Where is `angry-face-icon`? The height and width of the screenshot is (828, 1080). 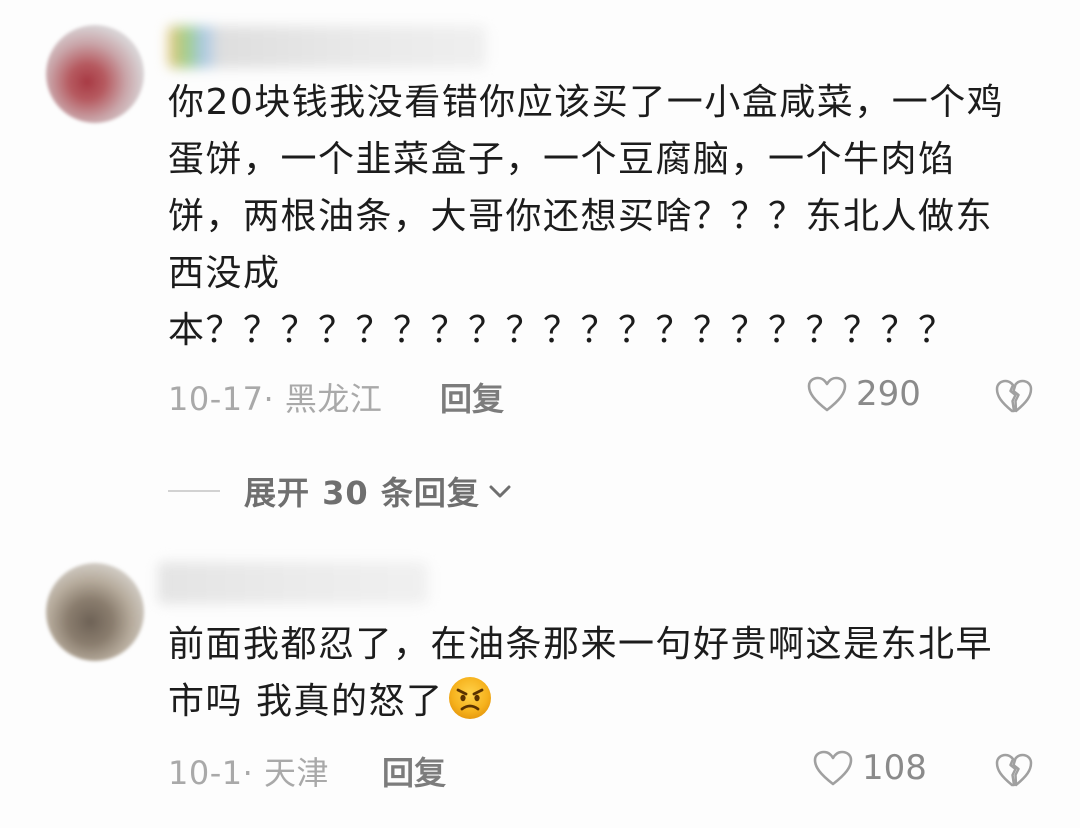
angry-face-icon is located at coordinates (470, 698).